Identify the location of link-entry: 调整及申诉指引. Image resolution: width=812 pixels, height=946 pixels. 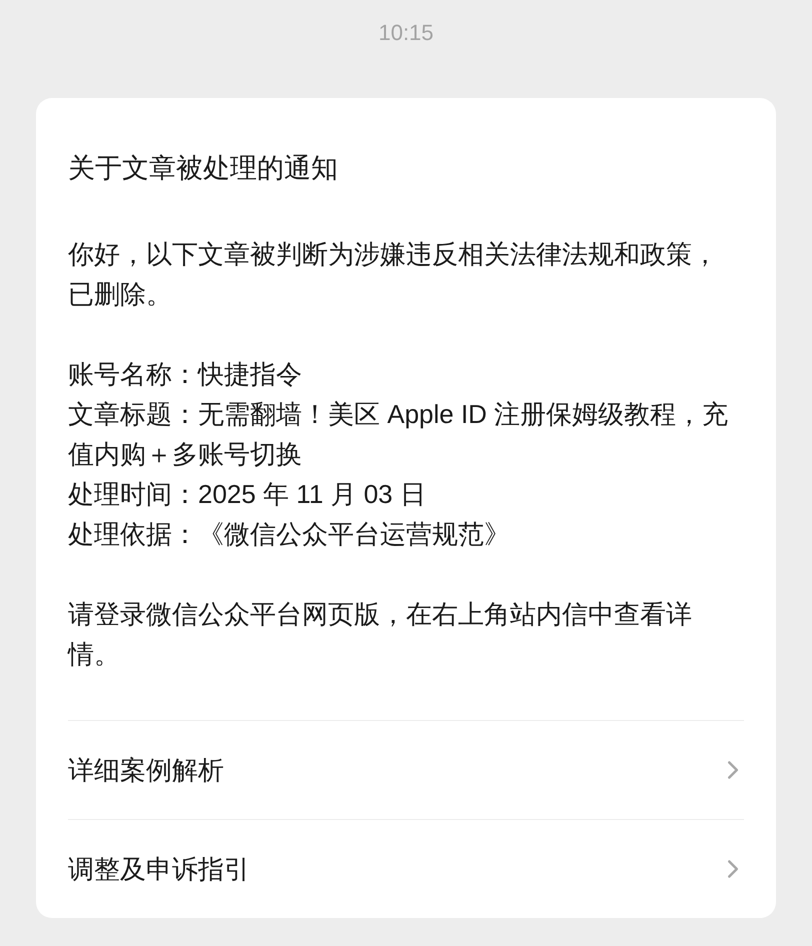
(159, 869).